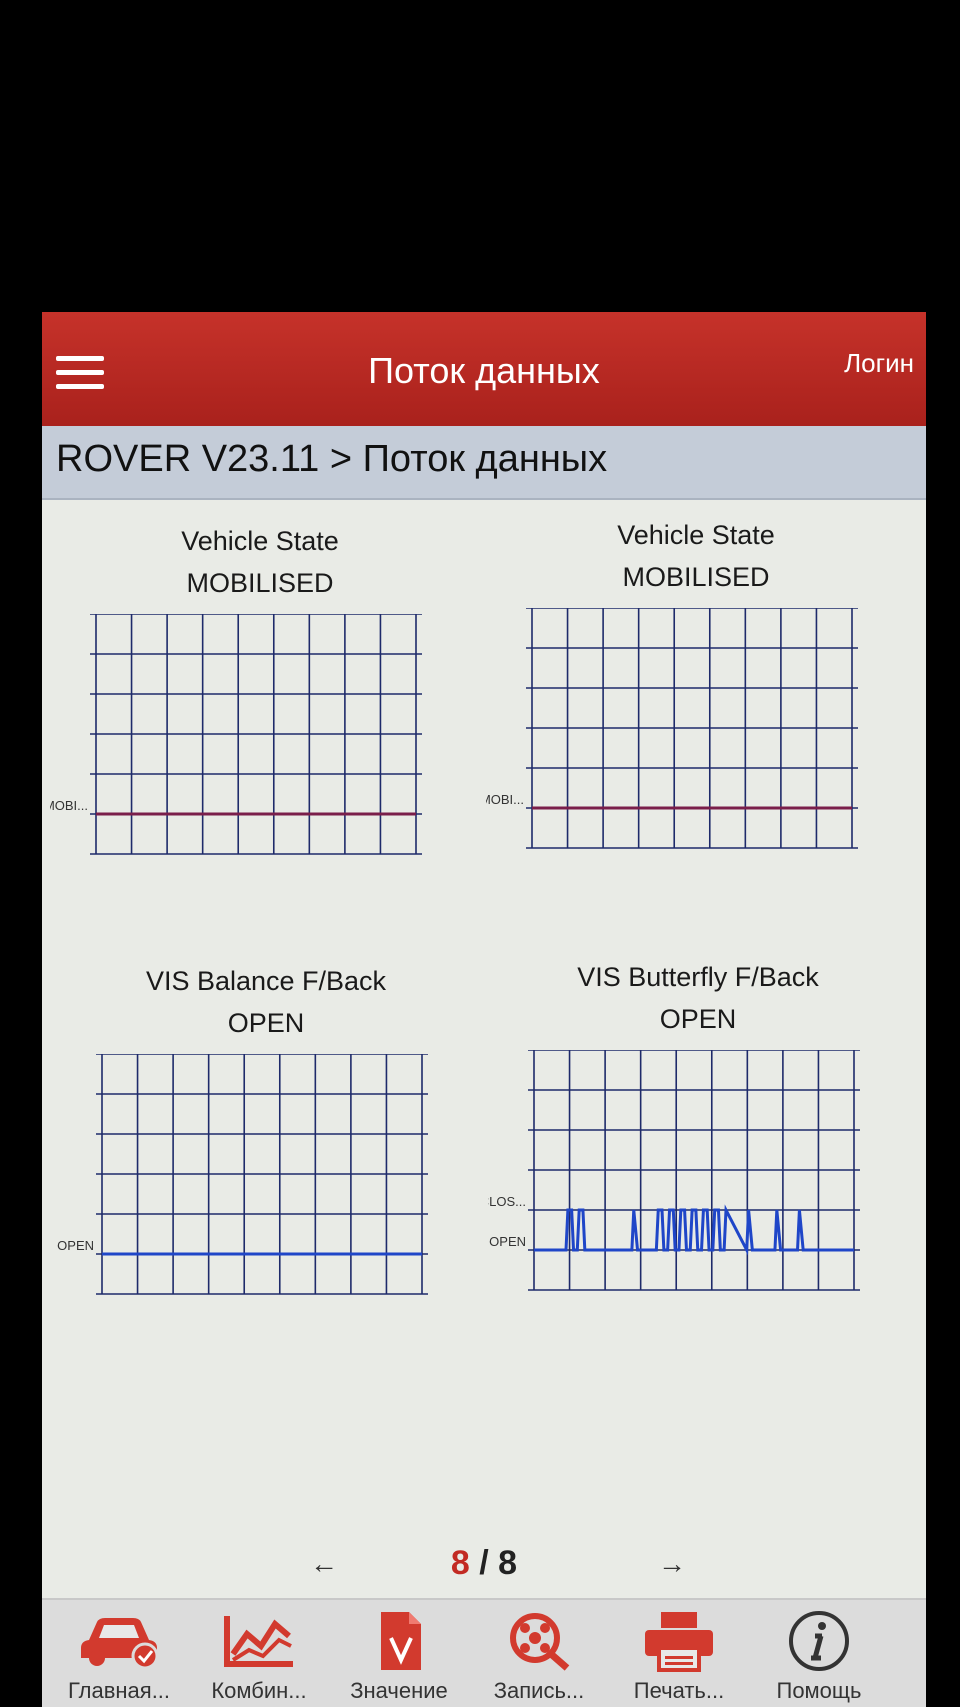 The height and width of the screenshot is (1707, 960). Describe the element at coordinates (819, 1690) in the screenshot. I see `nav-label: Помощь` at that location.